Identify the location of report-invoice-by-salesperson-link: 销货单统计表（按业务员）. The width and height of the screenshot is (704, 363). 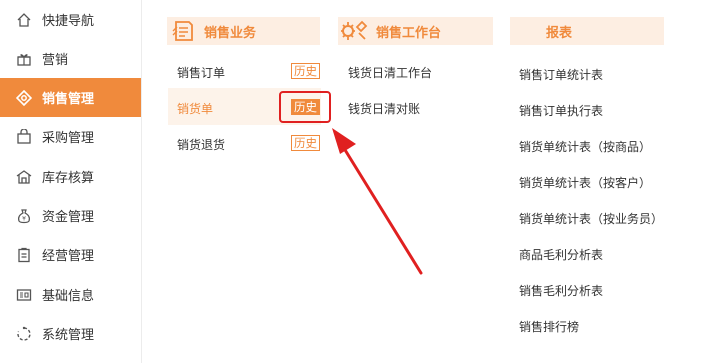
(591, 218).